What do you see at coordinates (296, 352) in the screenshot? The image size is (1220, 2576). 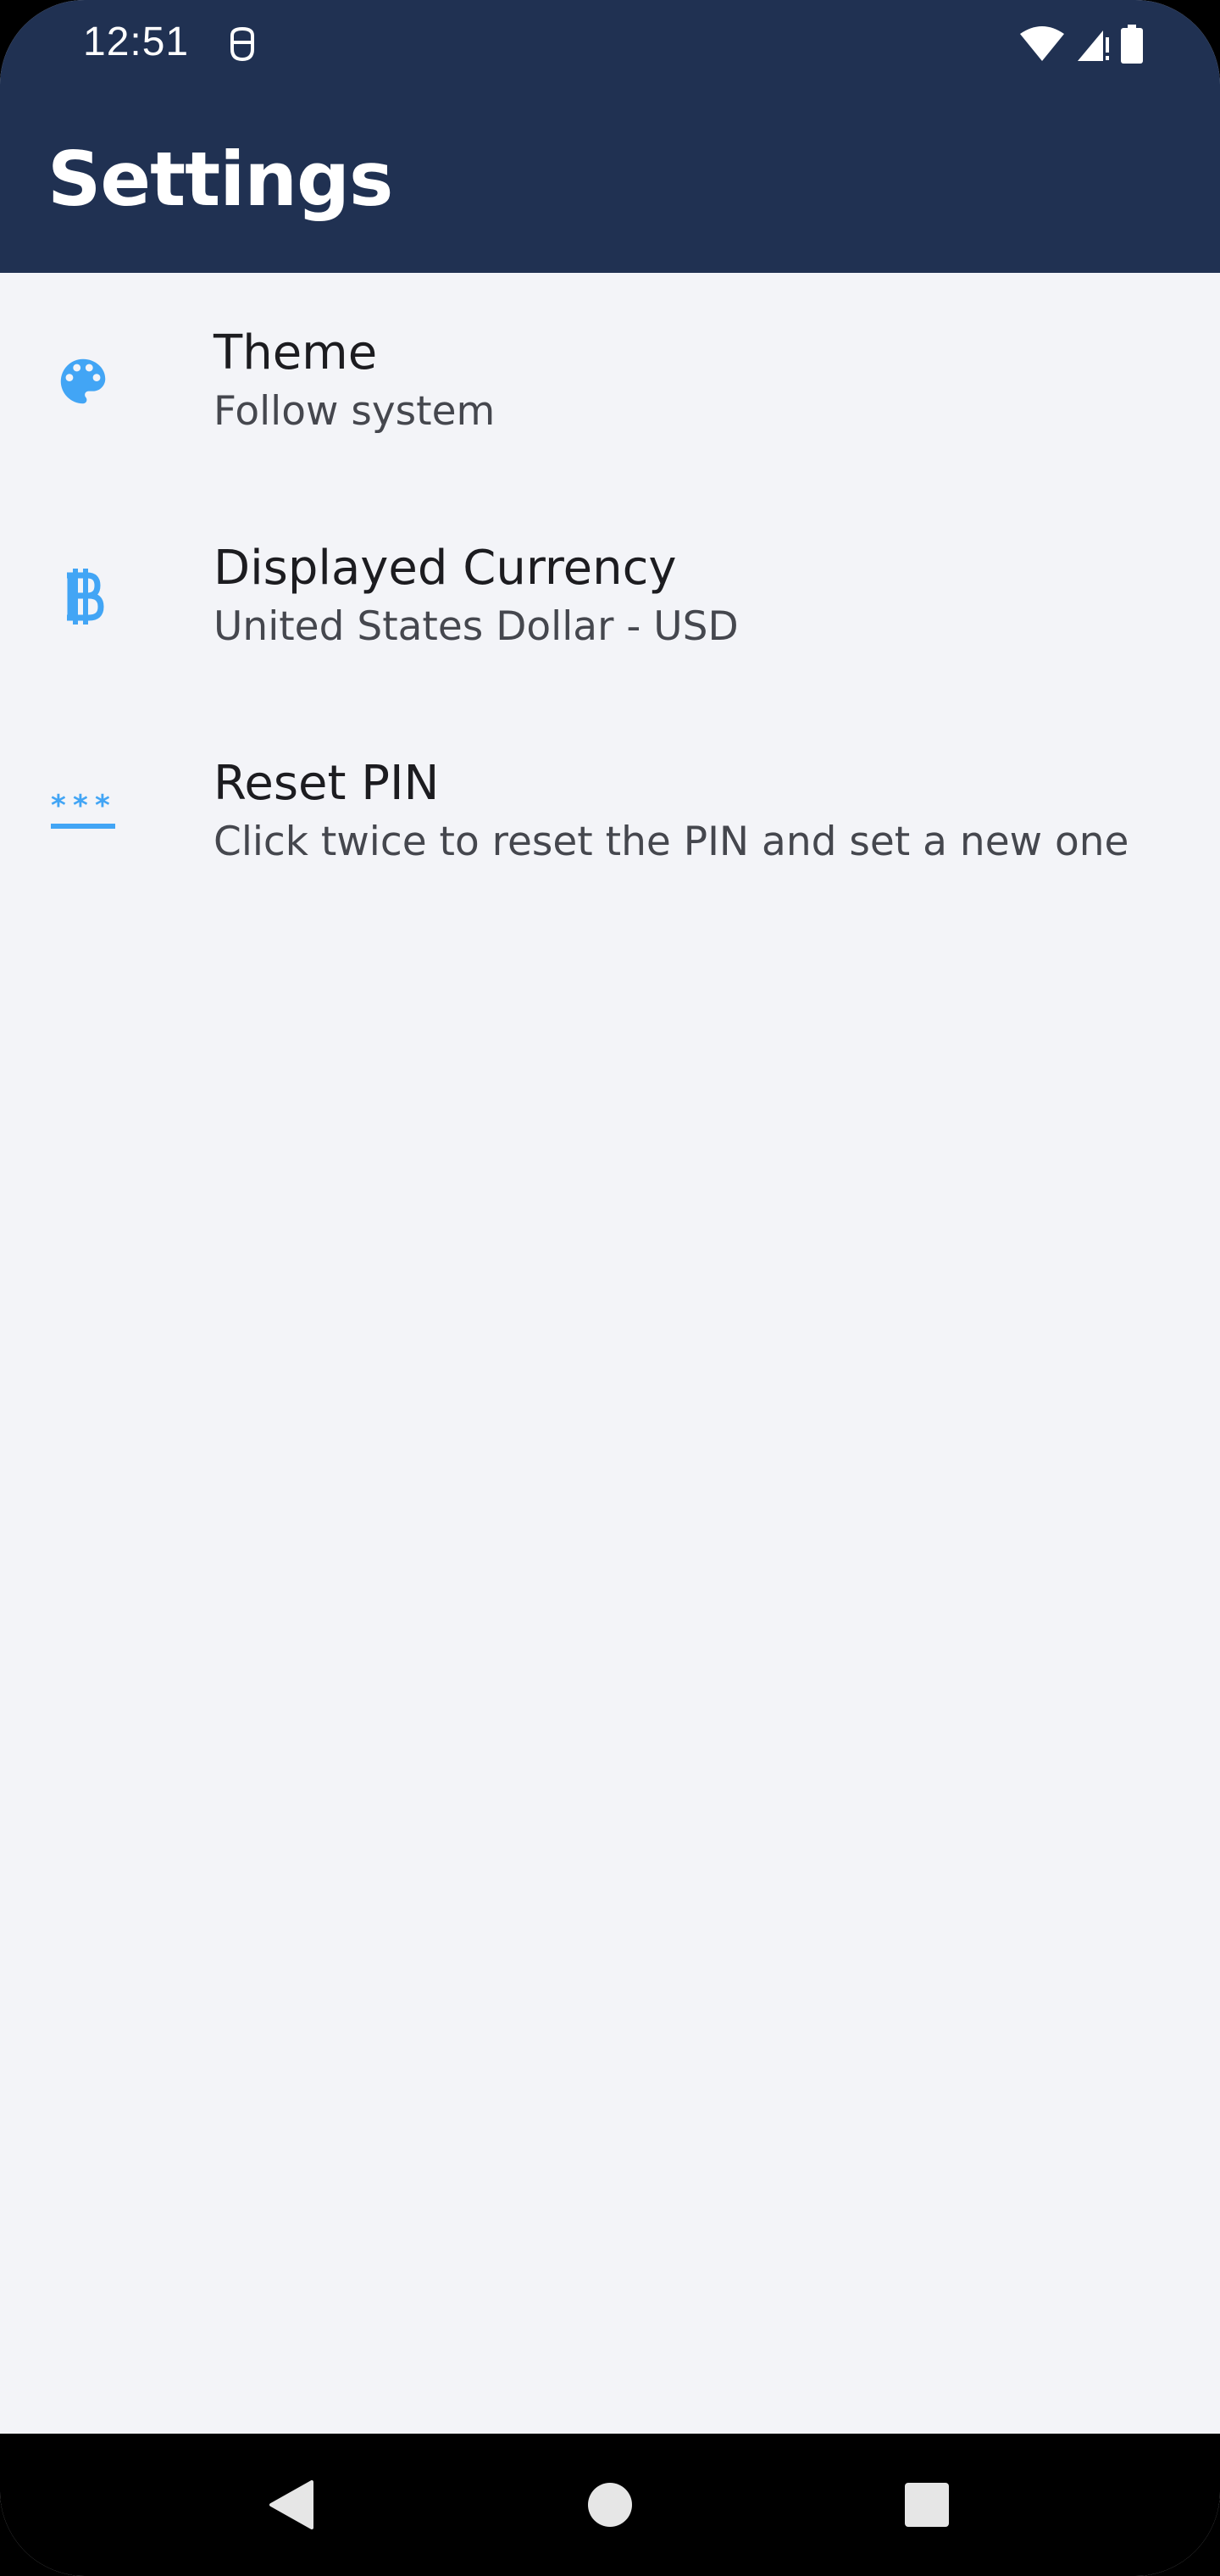 I see `setting-title: Theme` at bounding box center [296, 352].